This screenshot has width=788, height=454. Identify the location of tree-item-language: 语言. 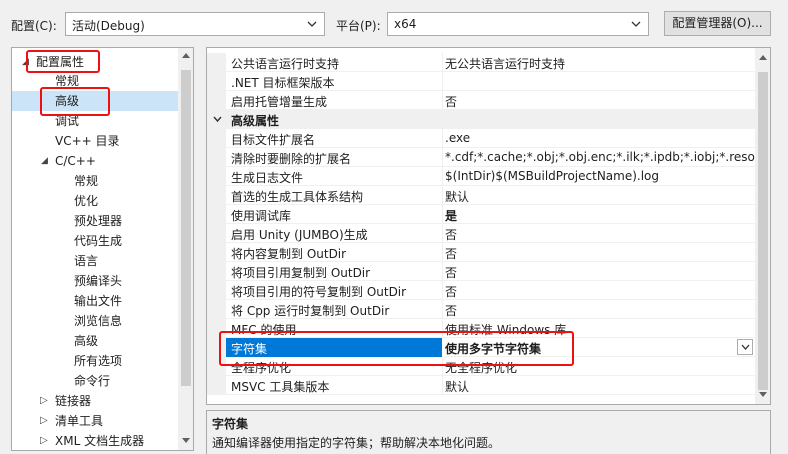
(95, 261).